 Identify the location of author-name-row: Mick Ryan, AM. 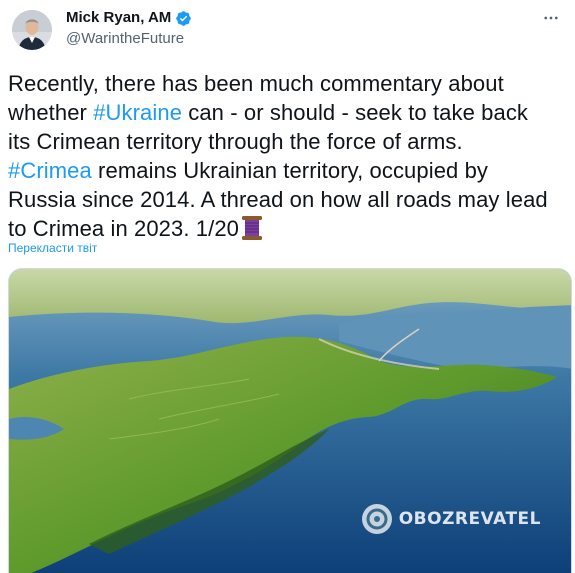
(129, 18).